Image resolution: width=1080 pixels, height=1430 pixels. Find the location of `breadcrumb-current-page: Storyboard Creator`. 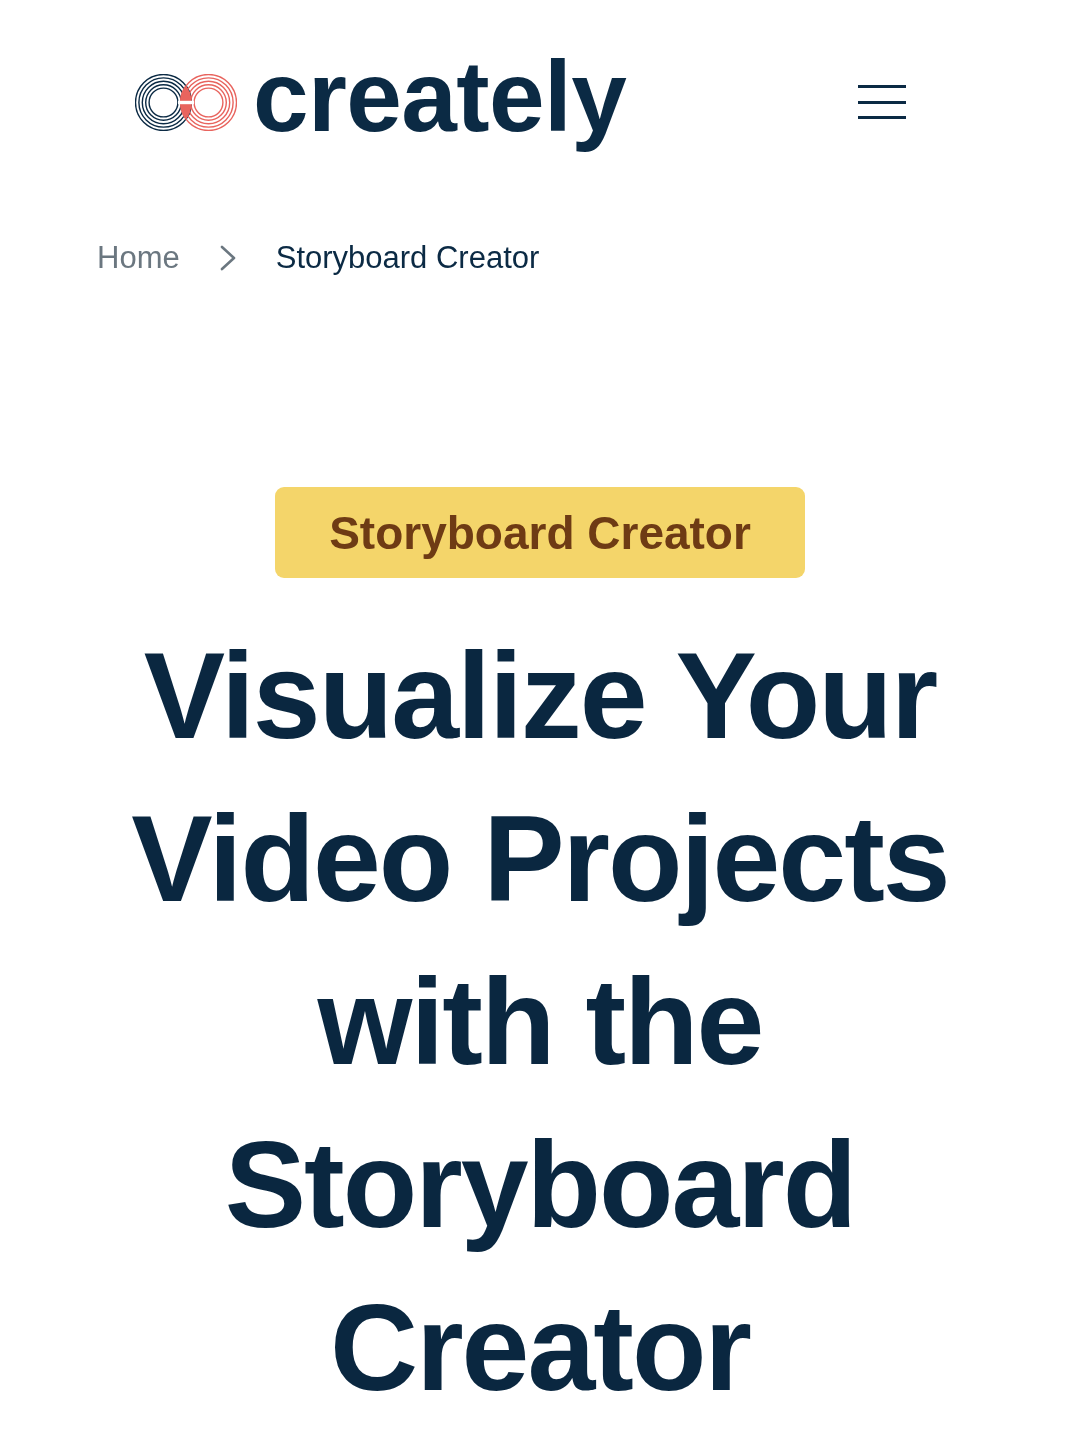

breadcrumb-current-page: Storyboard Creator is located at coordinates (407, 258).